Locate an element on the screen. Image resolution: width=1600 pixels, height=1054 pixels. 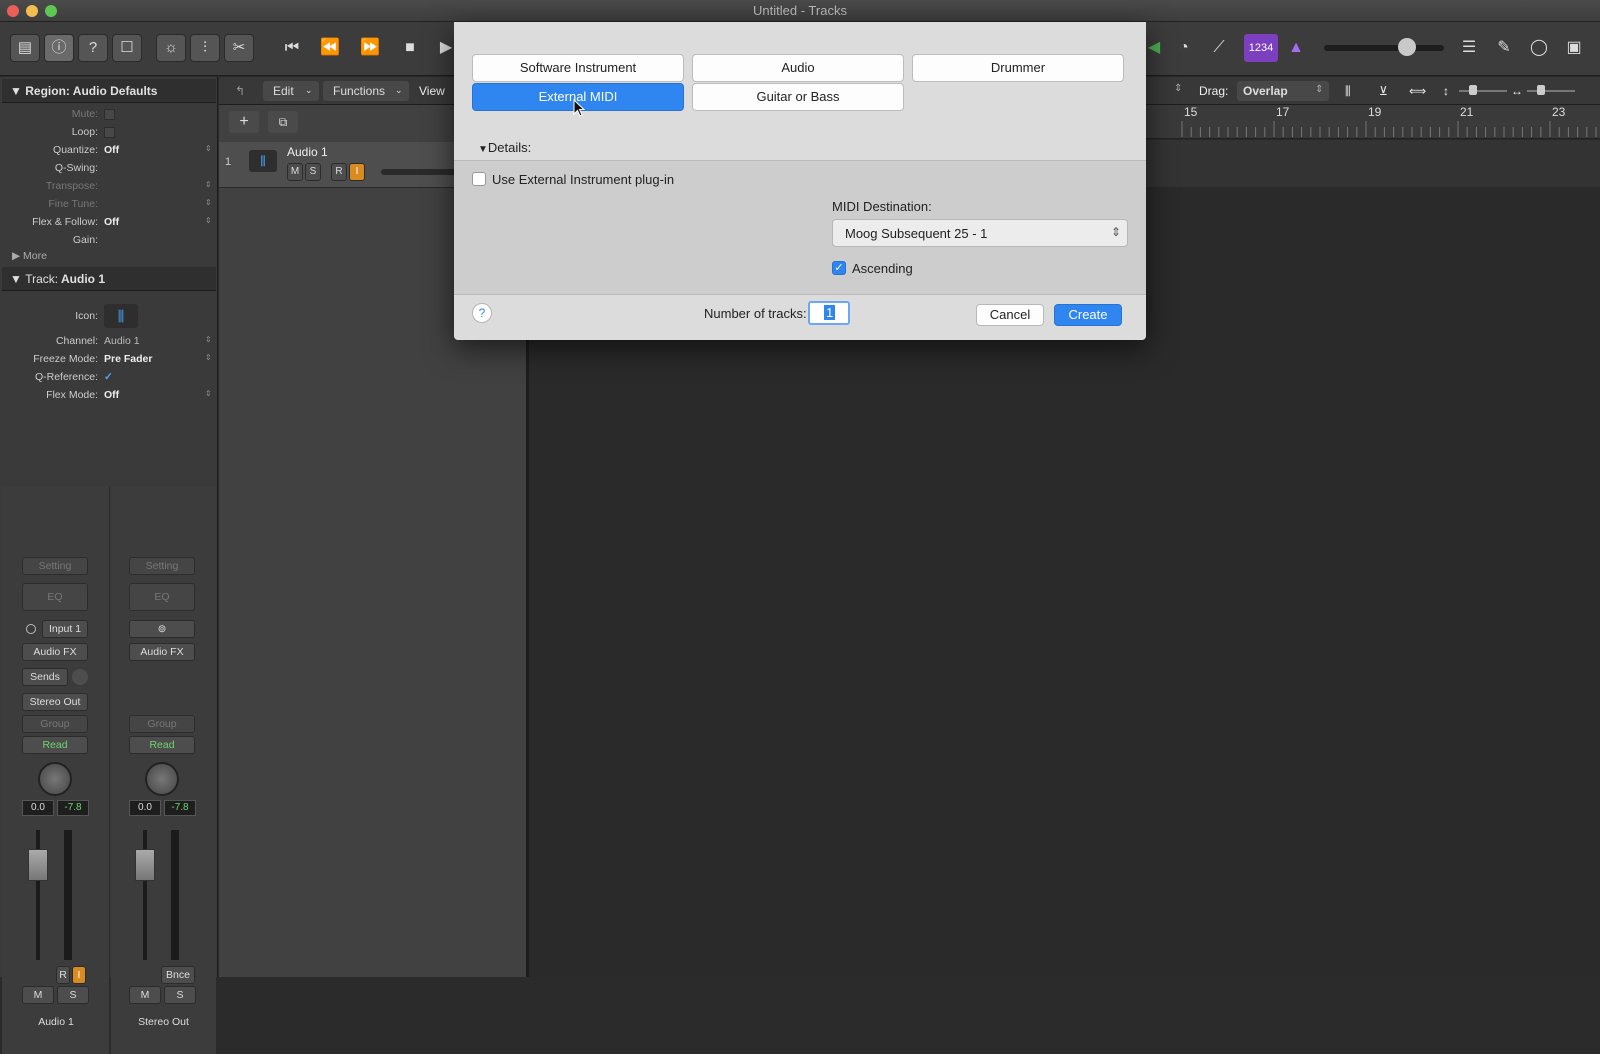
ascending-checkbox: ✓ is located at coordinates (839, 268).